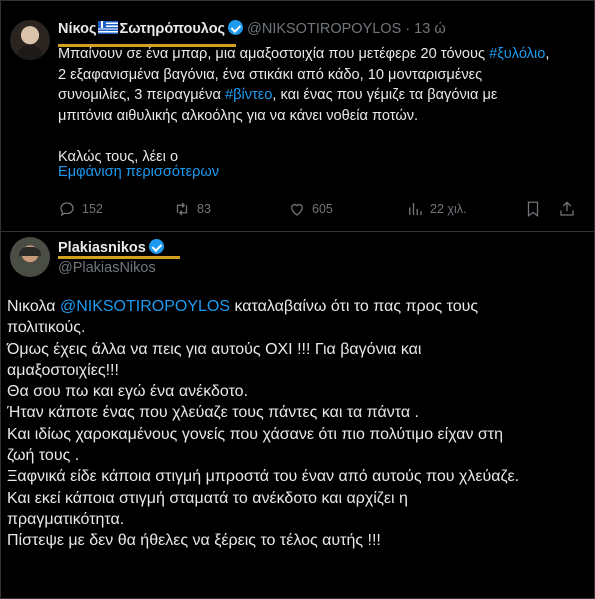 The height and width of the screenshot is (599, 595). What do you see at coordinates (547, 54) in the screenshot?
I see `text-segment: ,` at bounding box center [547, 54].